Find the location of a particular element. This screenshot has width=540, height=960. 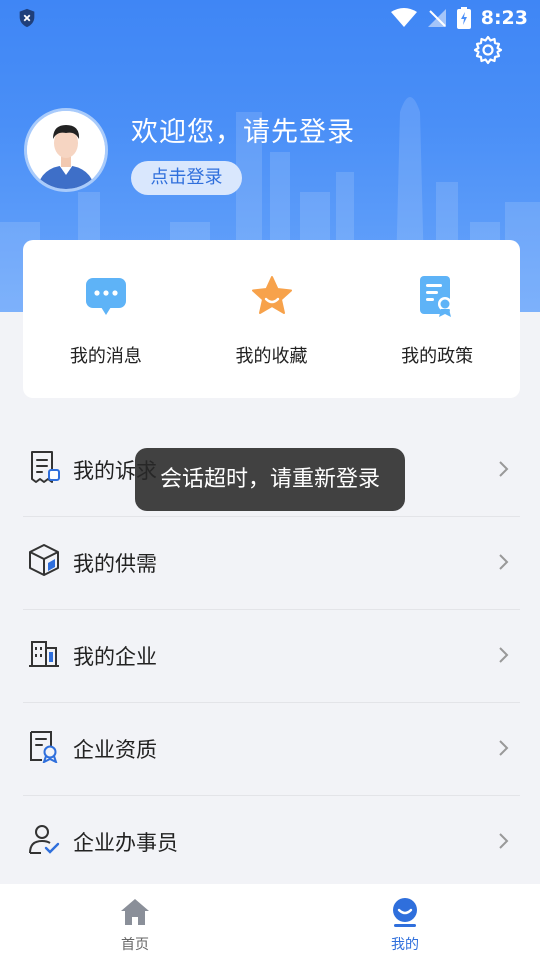

certificate-icon is located at coordinates (44, 747).